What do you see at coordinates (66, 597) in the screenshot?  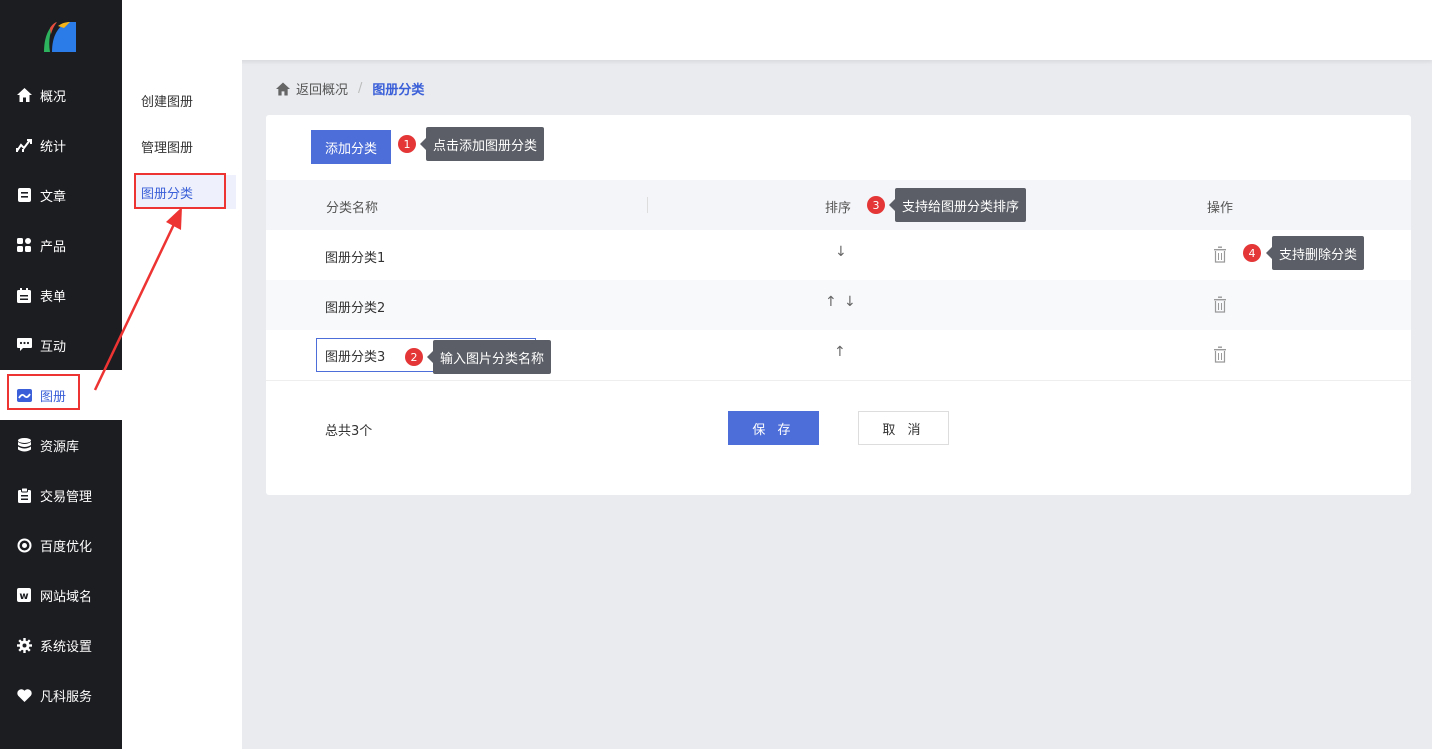 I see `nav-item-label: 网站域名` at bounding box center [66, 597].